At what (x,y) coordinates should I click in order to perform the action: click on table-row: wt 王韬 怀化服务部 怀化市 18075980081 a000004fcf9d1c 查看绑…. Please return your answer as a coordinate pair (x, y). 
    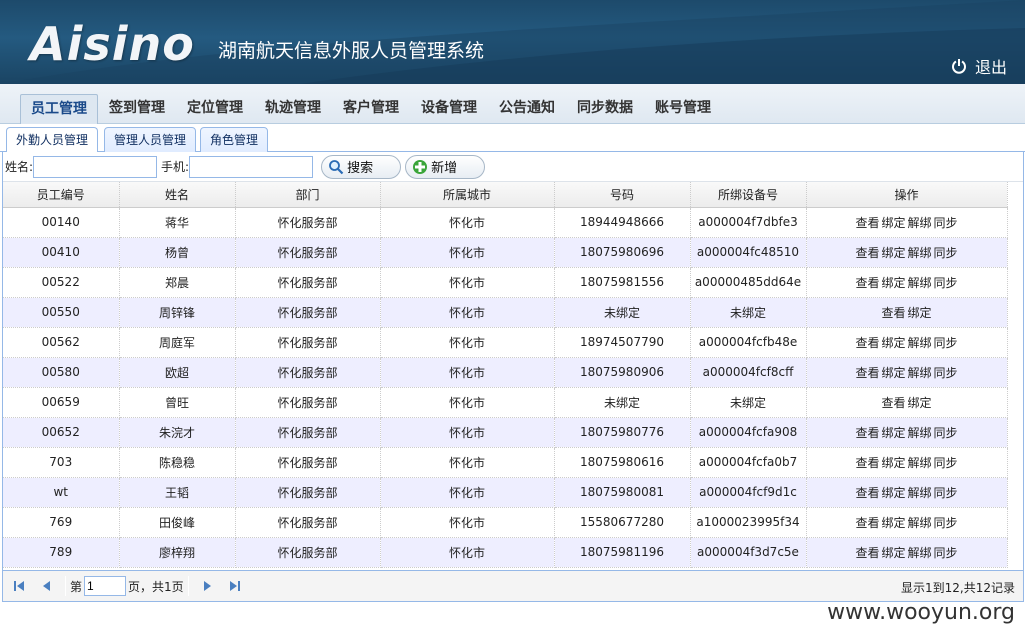
    Looking at the image, I should click on (505, 492).